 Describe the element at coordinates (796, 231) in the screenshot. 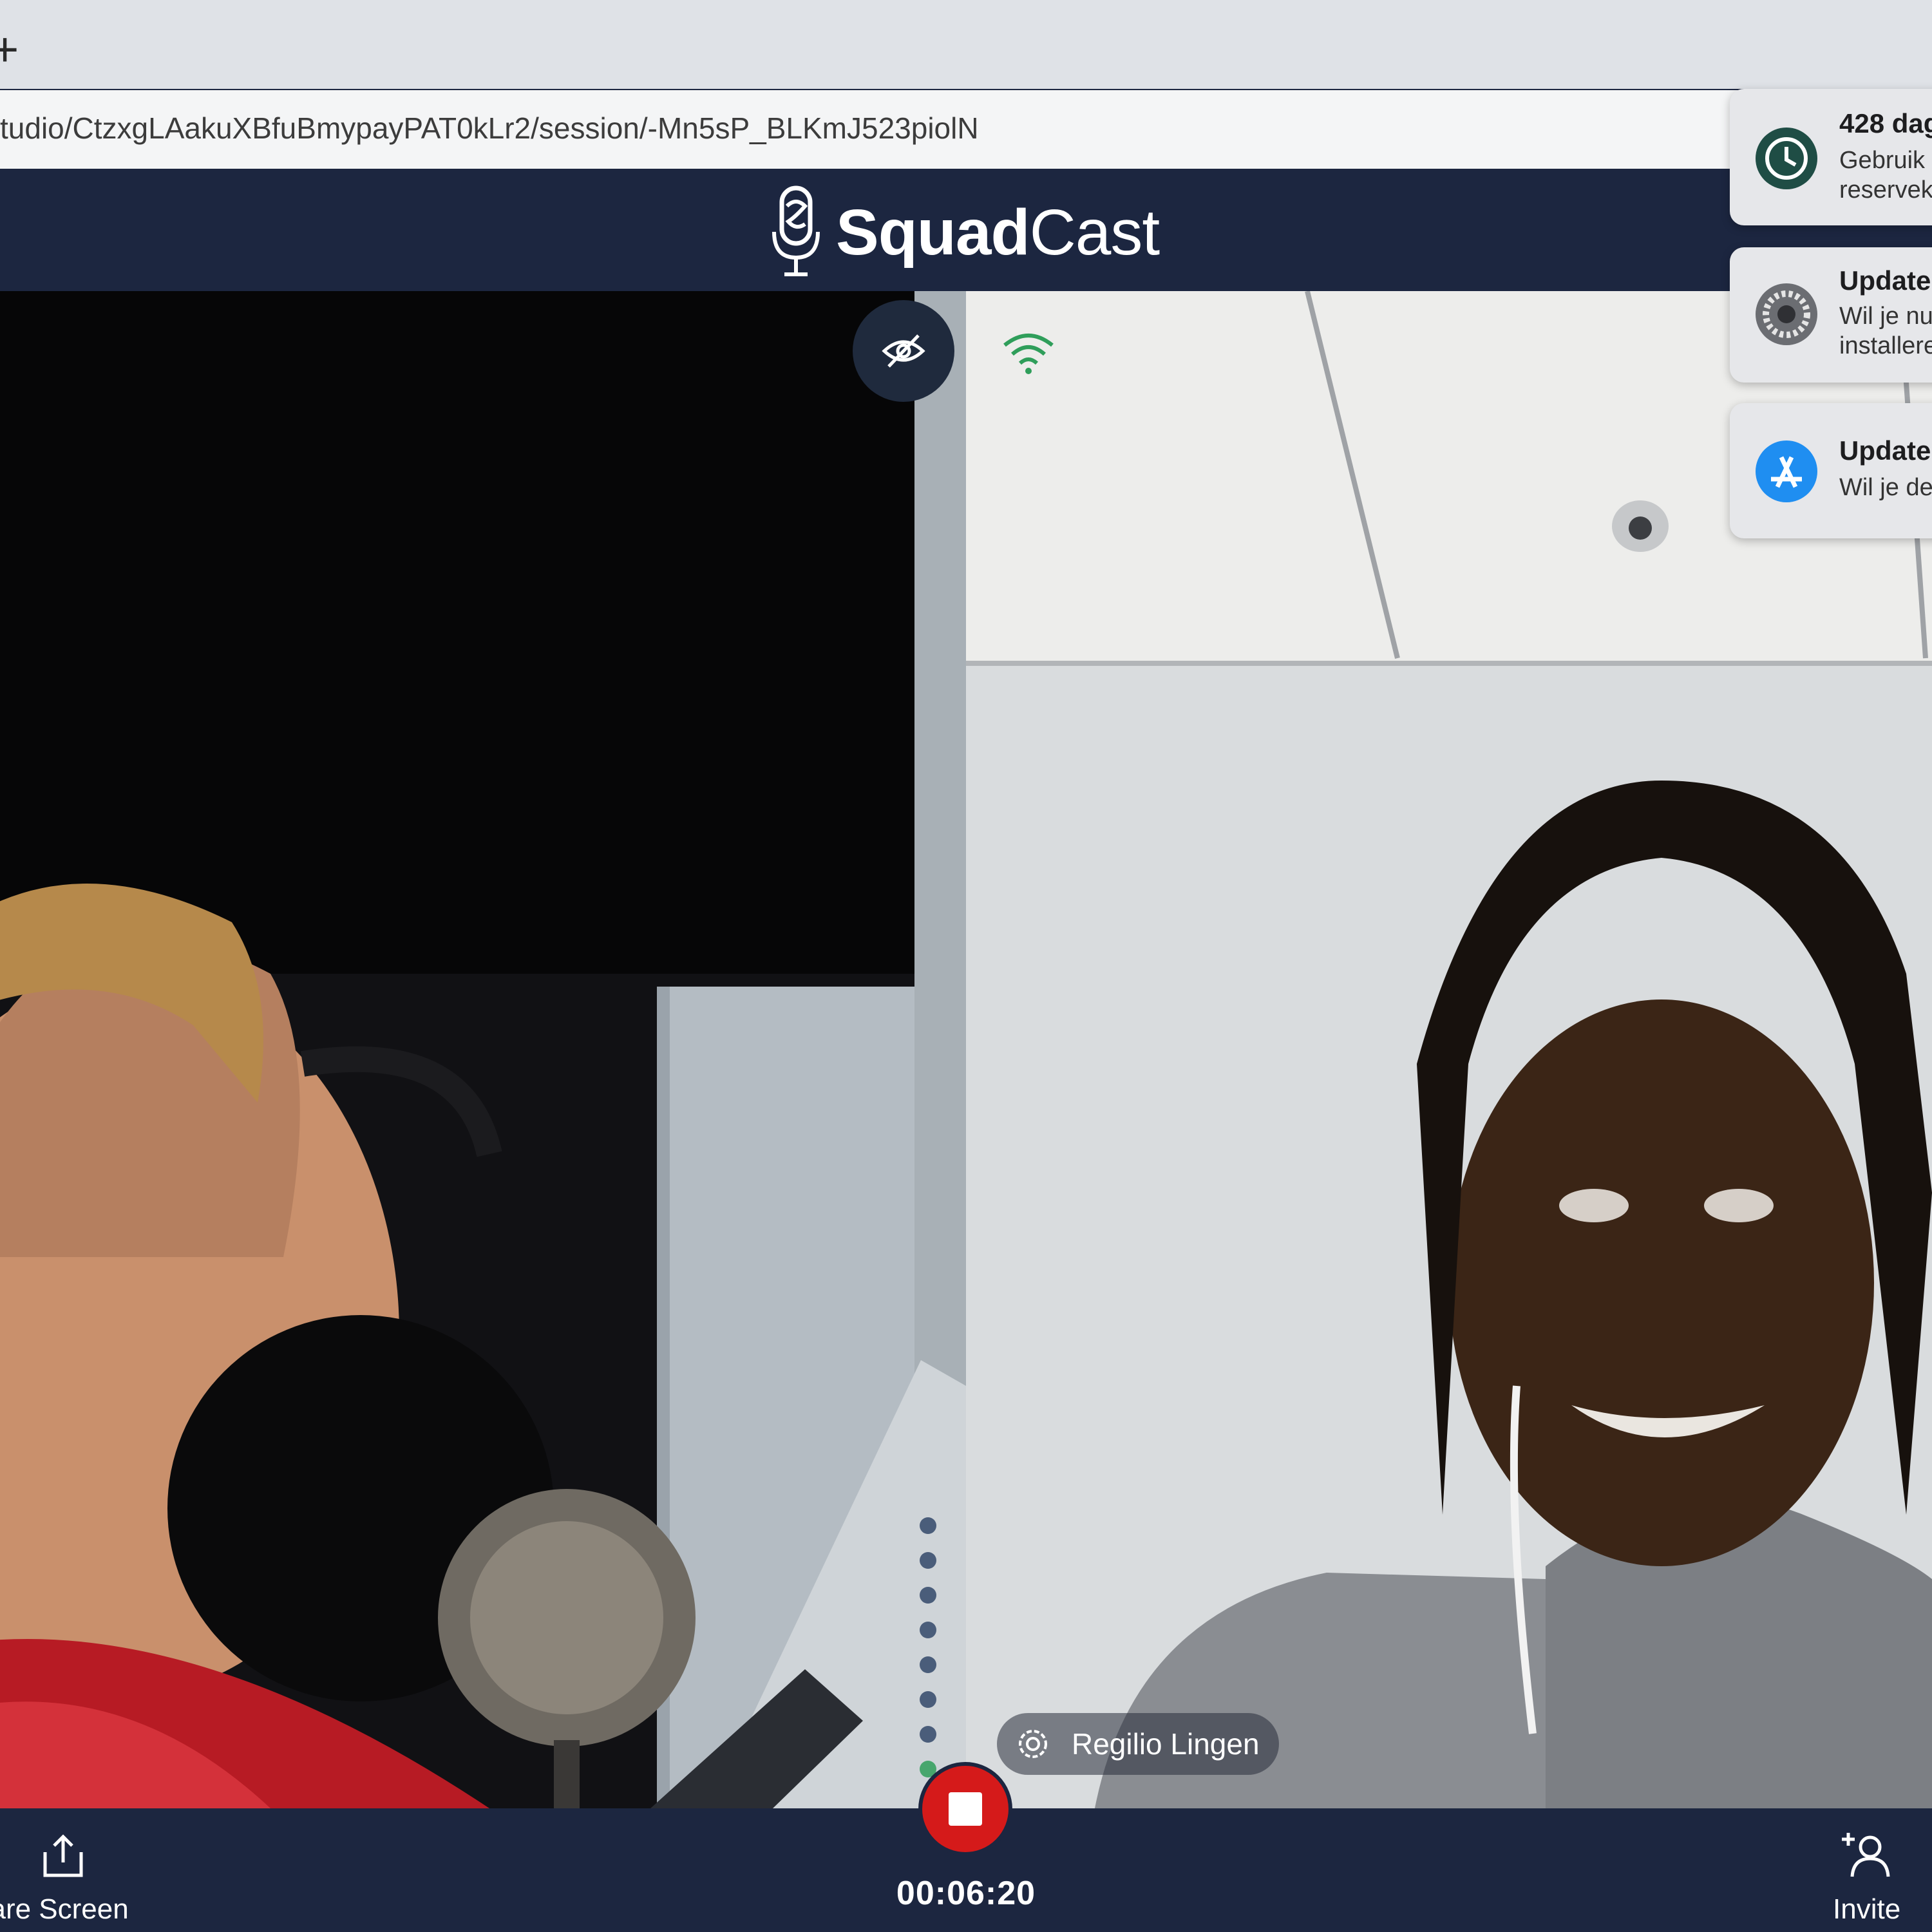

I see `microphone-logo-icon` at that location.